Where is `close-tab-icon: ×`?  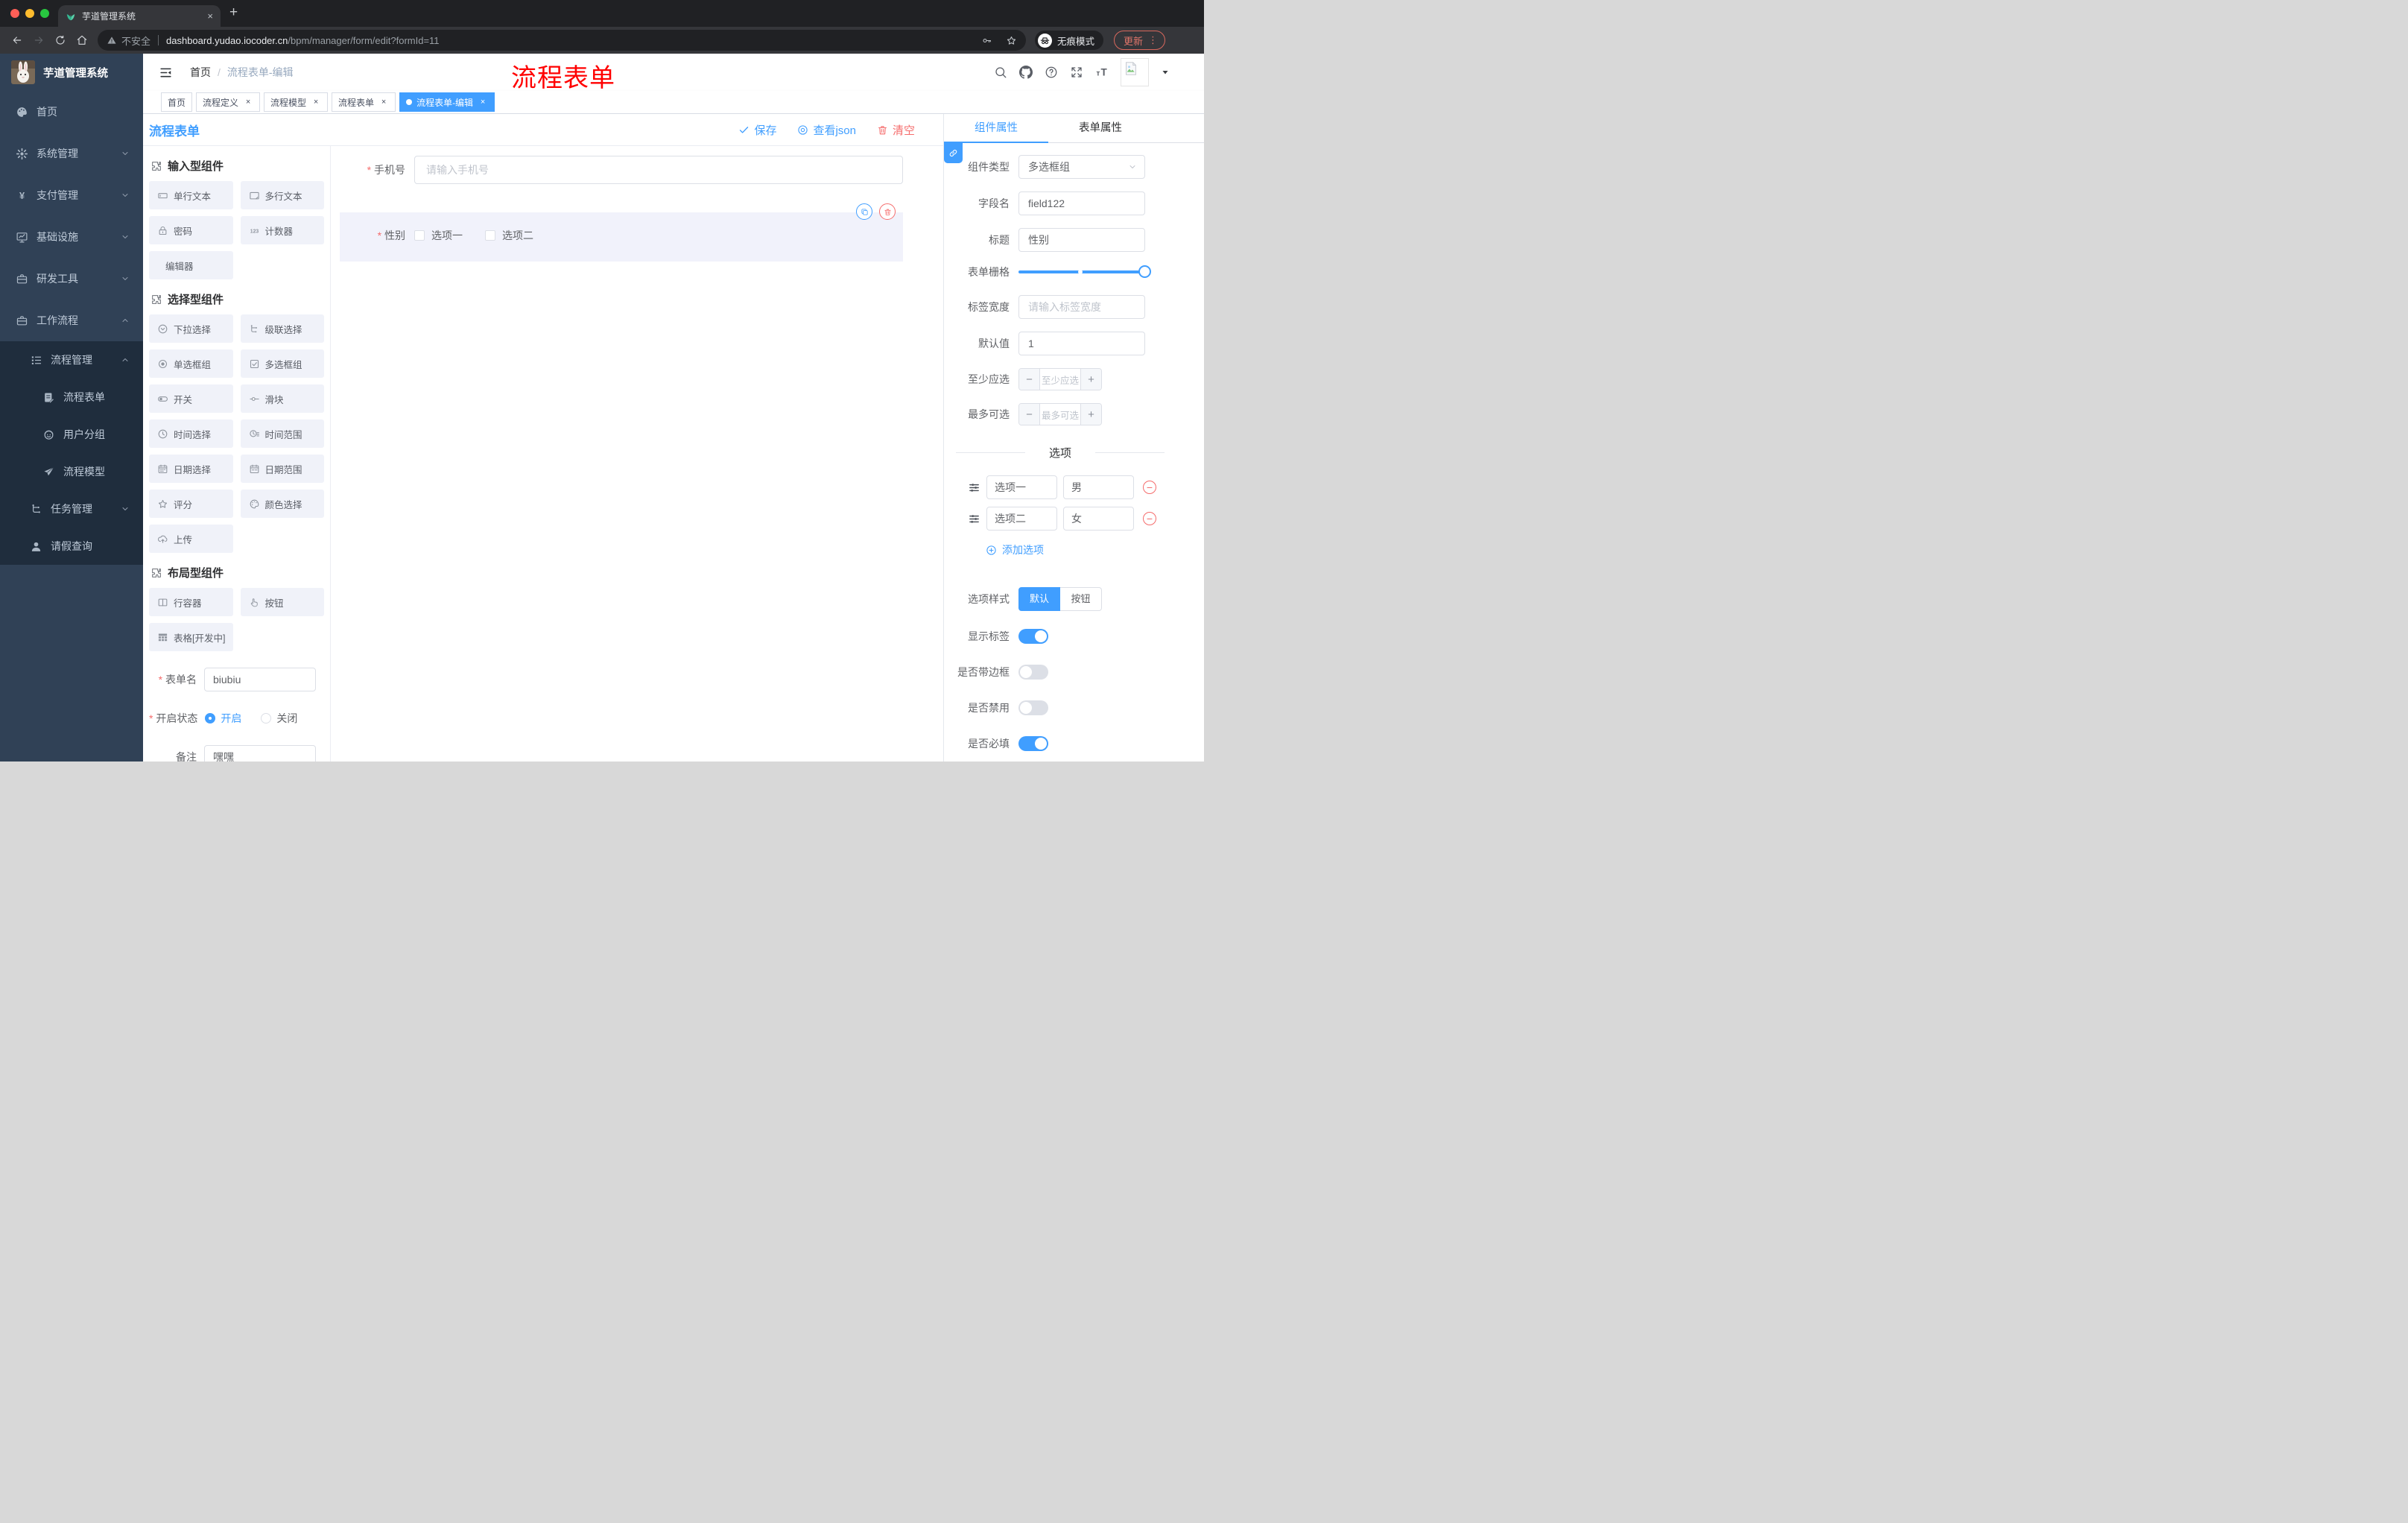 close-tab-icon: × is located at coordinates (210, 16).